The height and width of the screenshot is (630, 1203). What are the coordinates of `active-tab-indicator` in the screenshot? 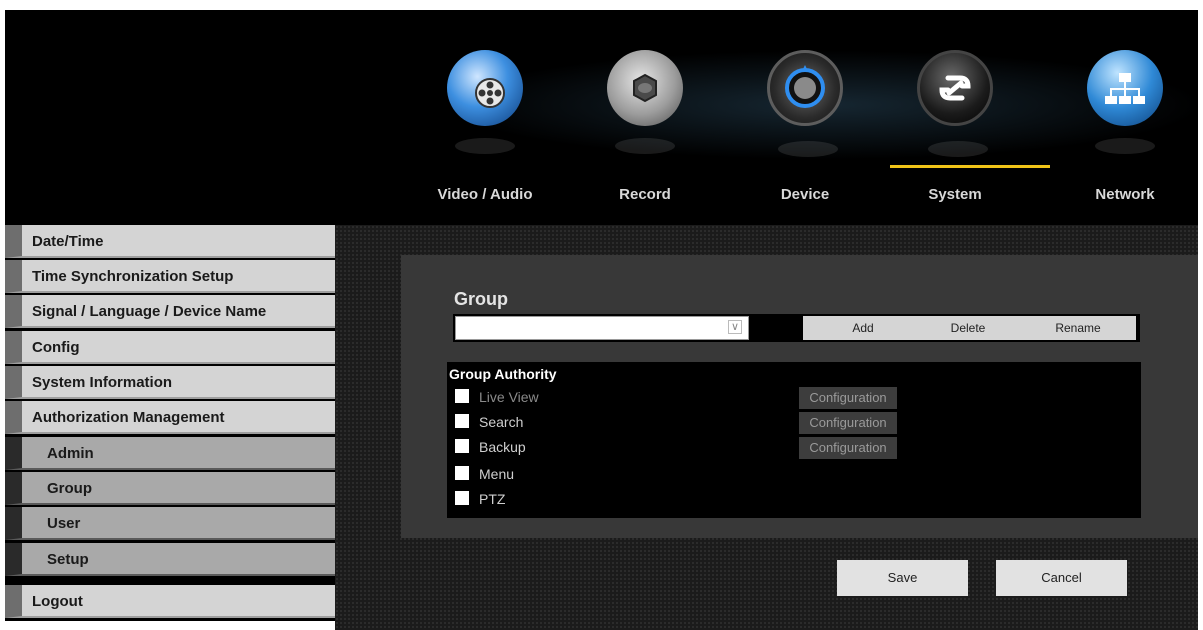 It's located at (970, 166).